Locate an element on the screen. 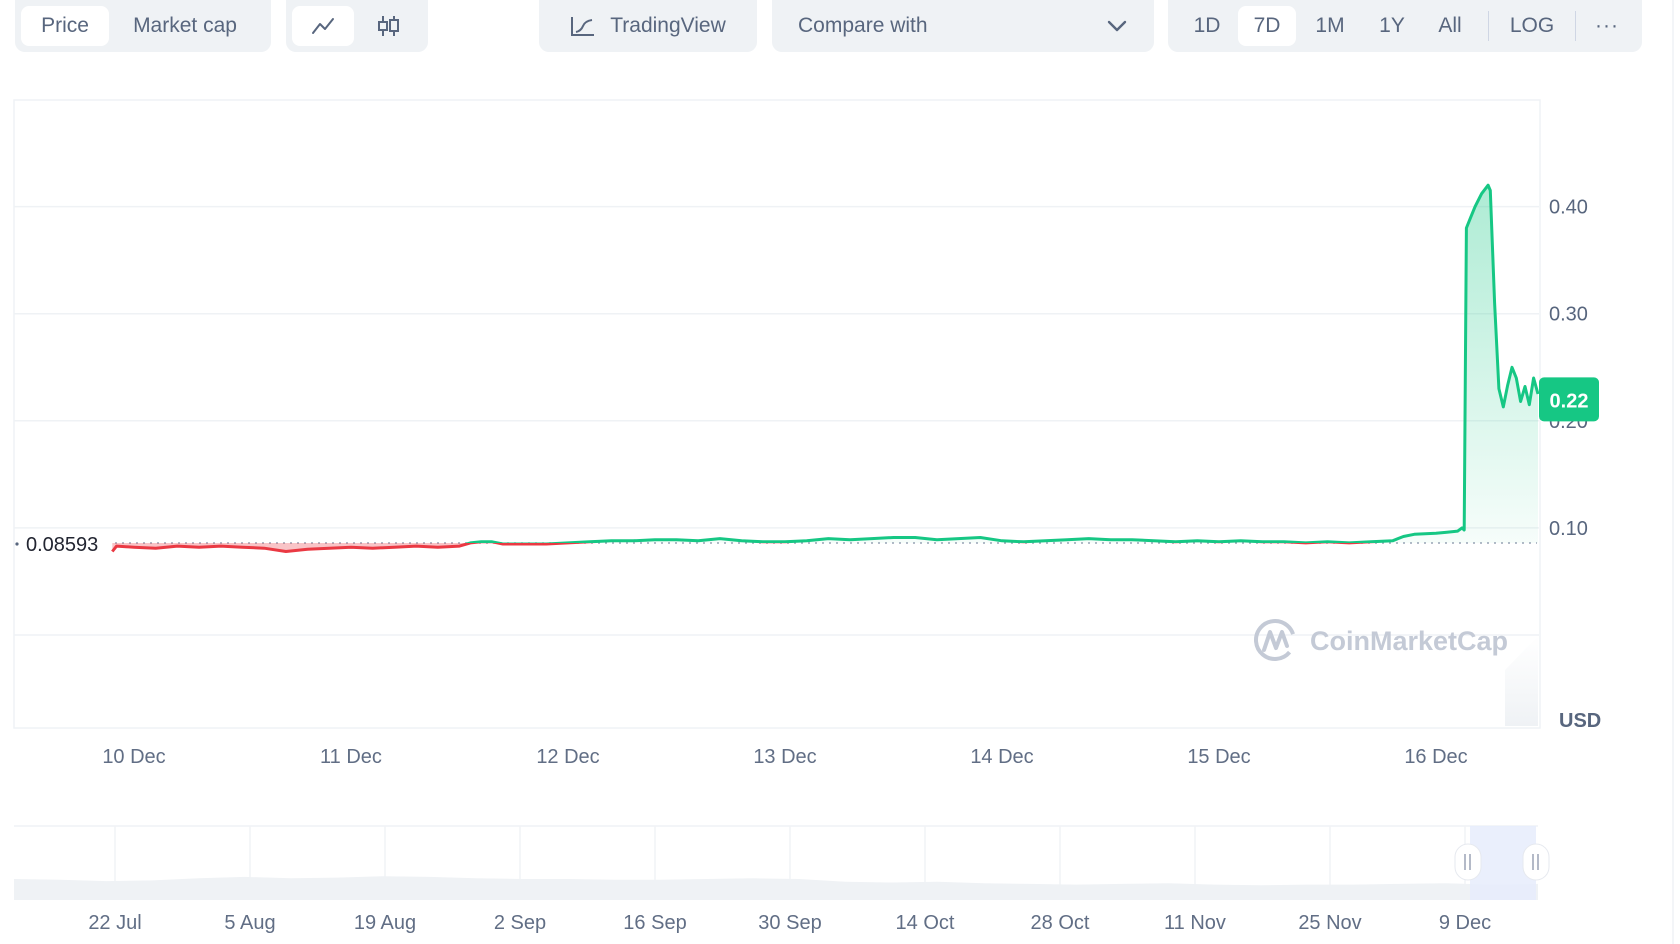 Image resolution: width=1680 pixels, height=944 pixels. navigator-area is located at coordinates (776, 888).